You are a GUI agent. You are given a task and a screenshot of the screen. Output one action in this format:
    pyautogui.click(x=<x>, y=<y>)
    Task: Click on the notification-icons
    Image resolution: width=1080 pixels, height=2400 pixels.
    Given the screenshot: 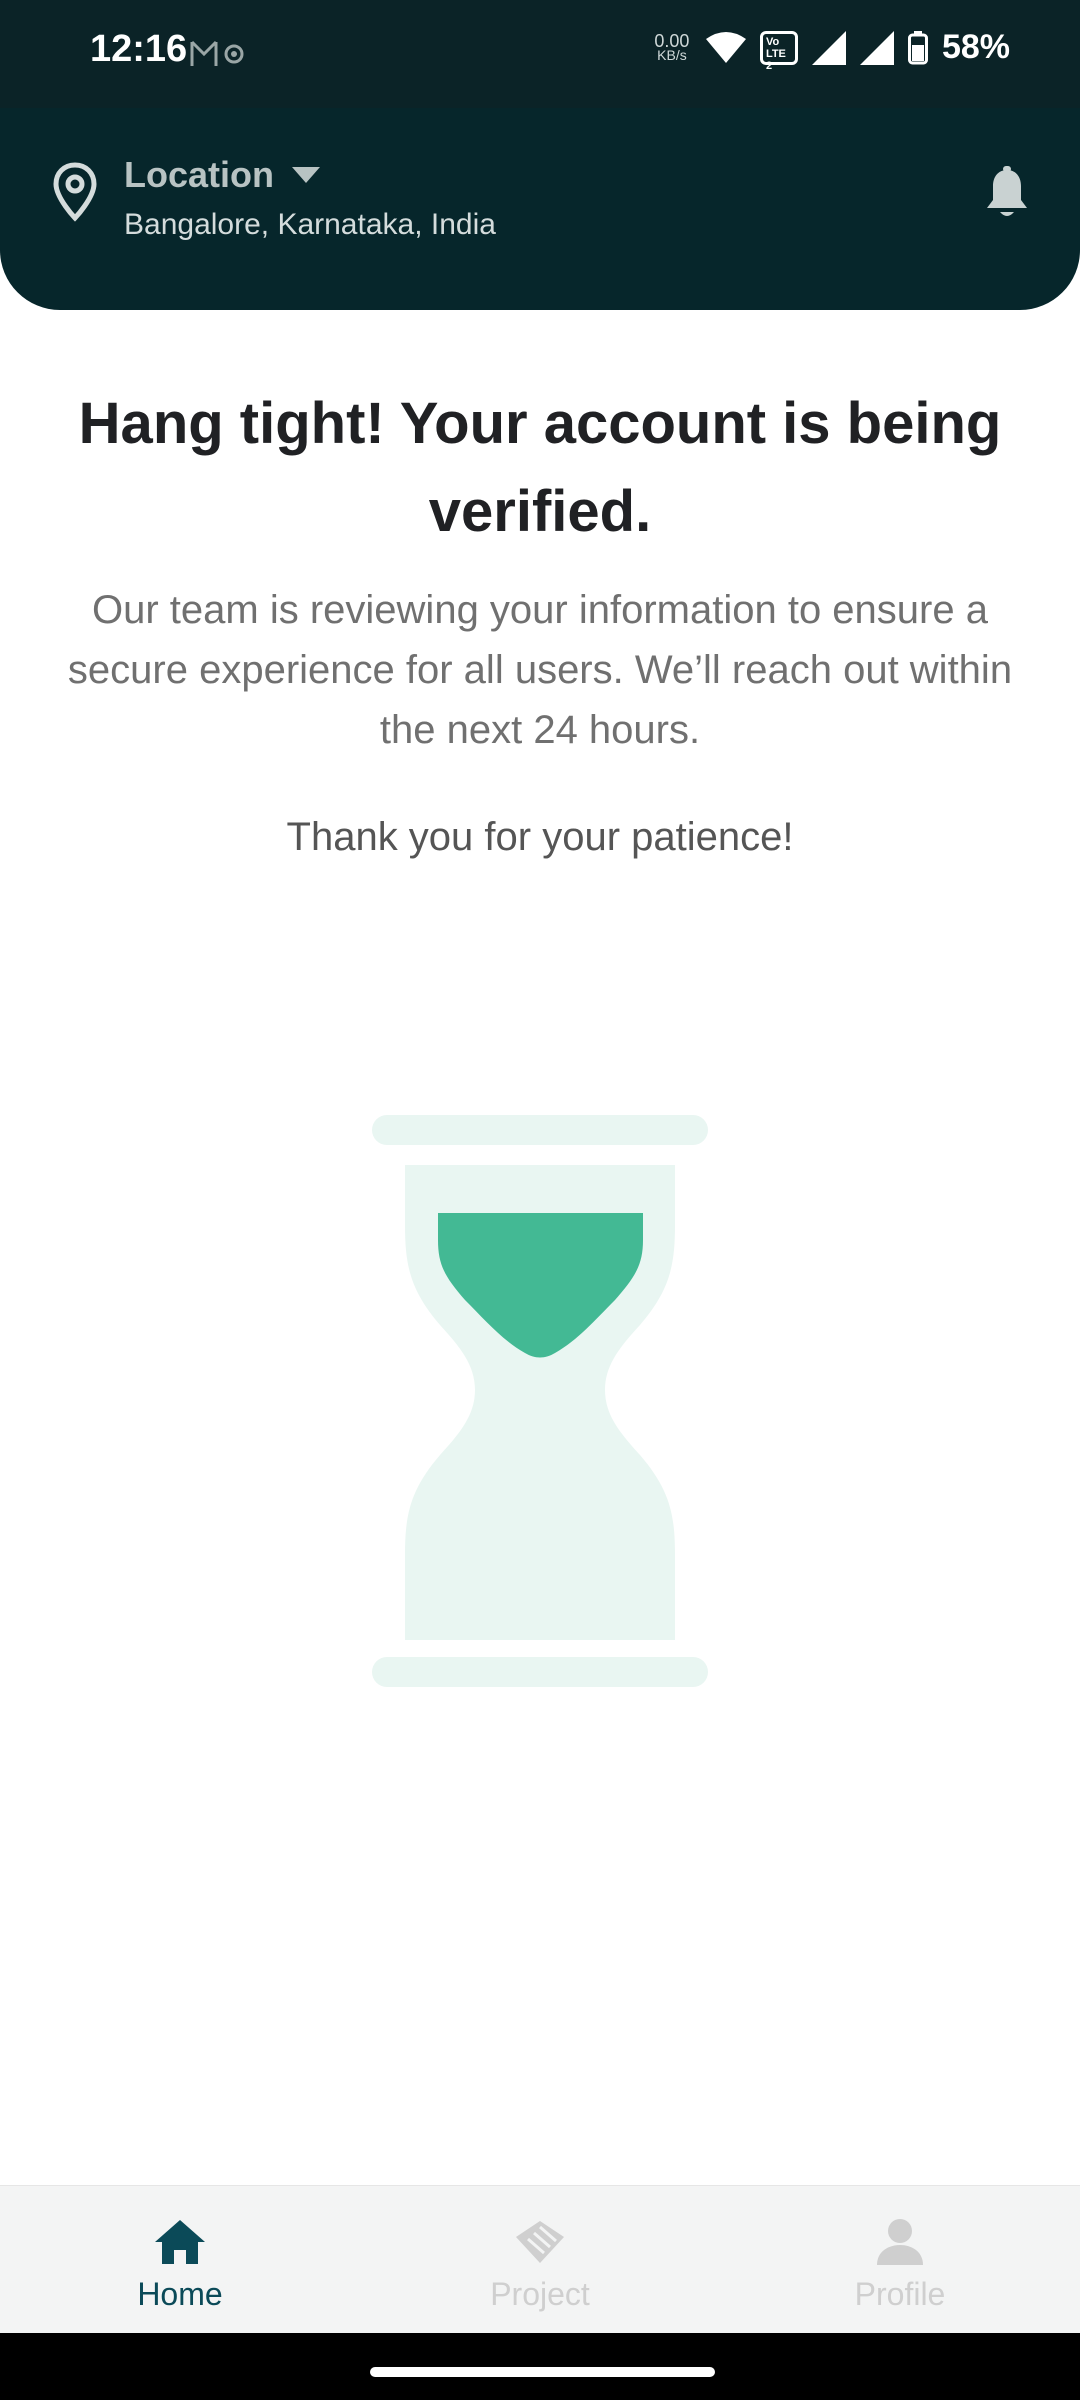 What is the action you would take?
    pyautogui.click(x=218, y=56)
    